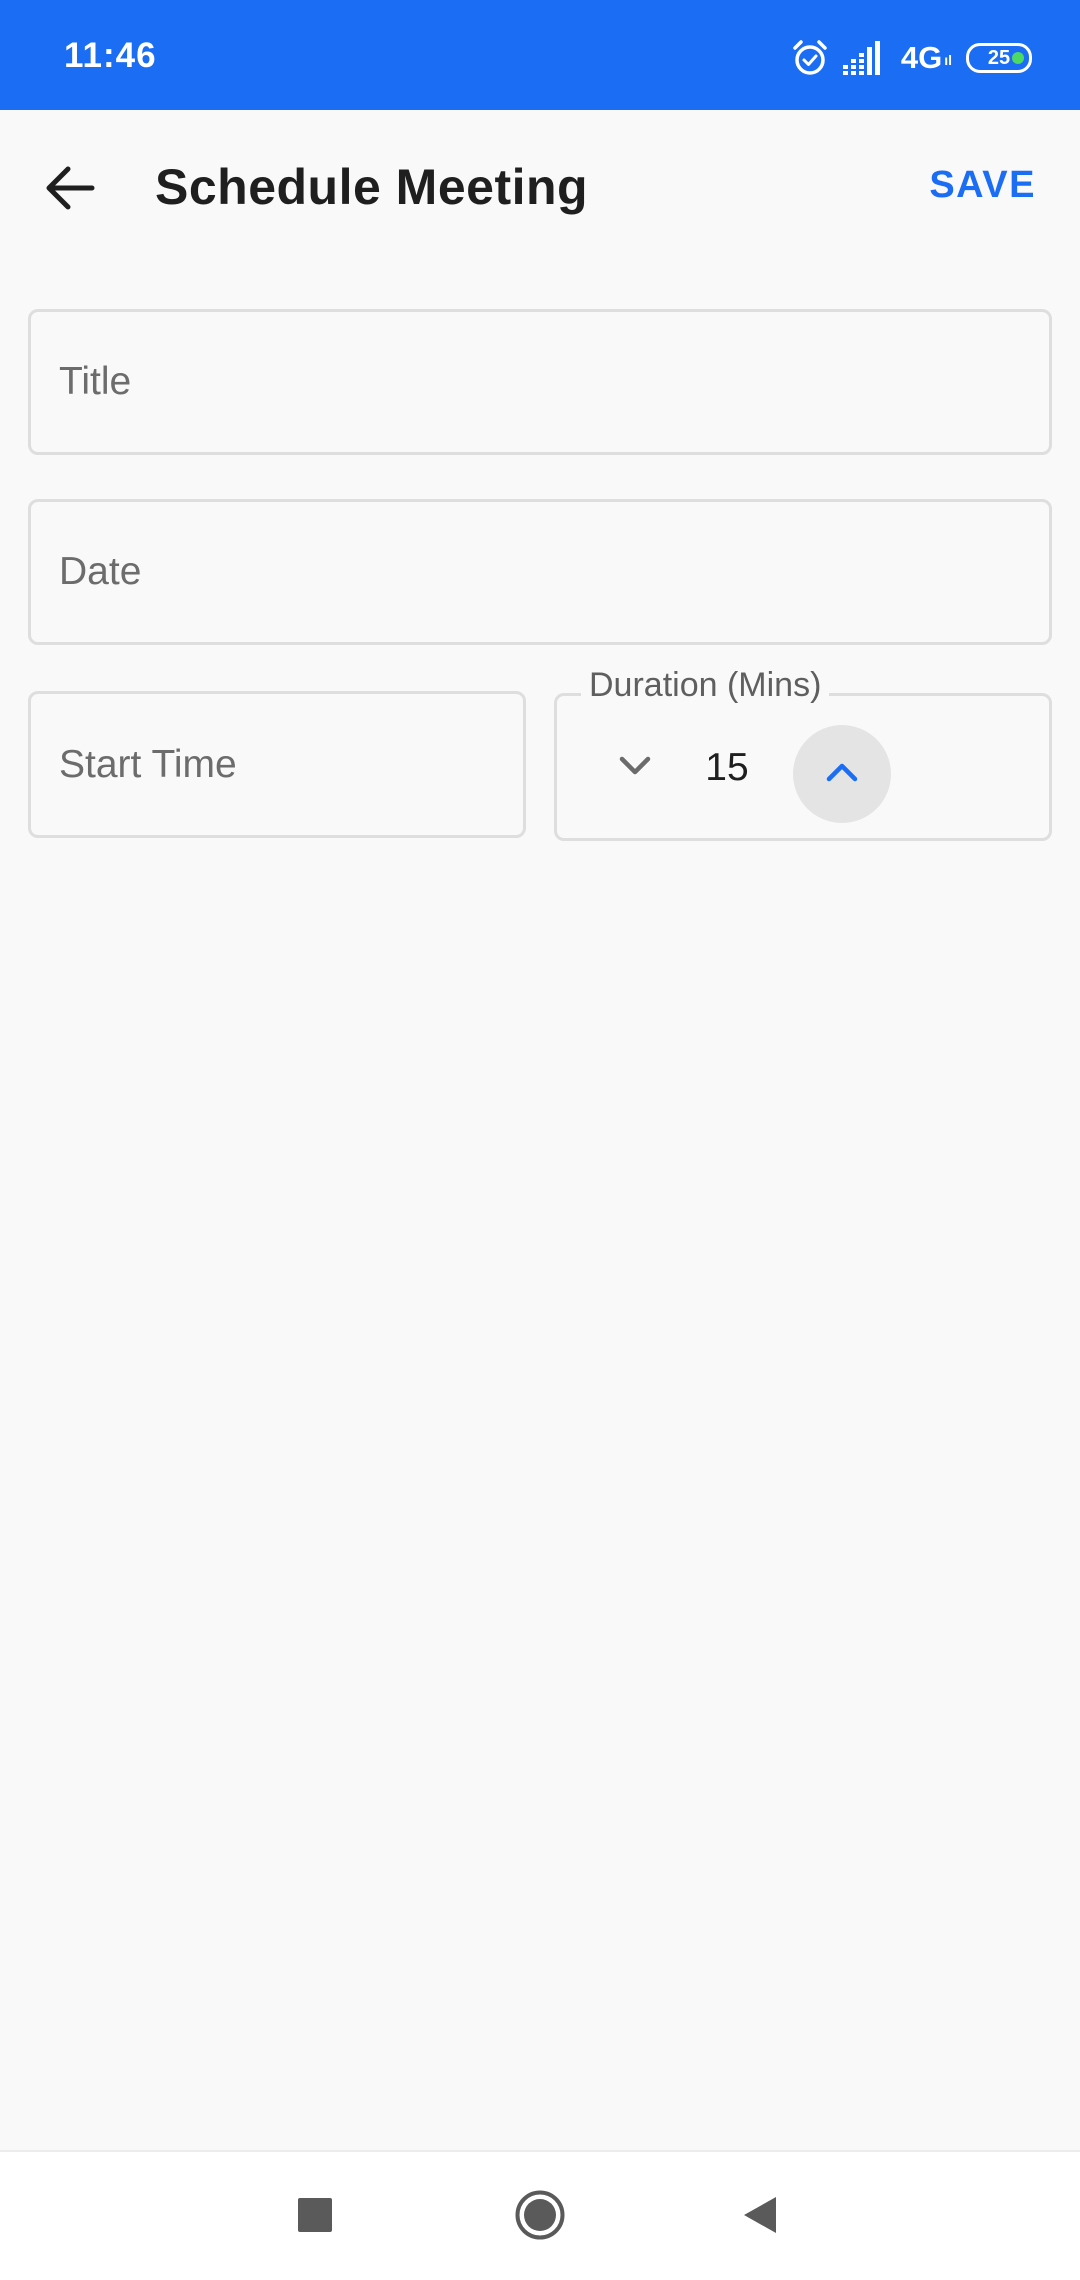 Image resolution: width=1080 pixels, height=2280 pixels. I want to click on chevron-down-icon, so click(635, 768).